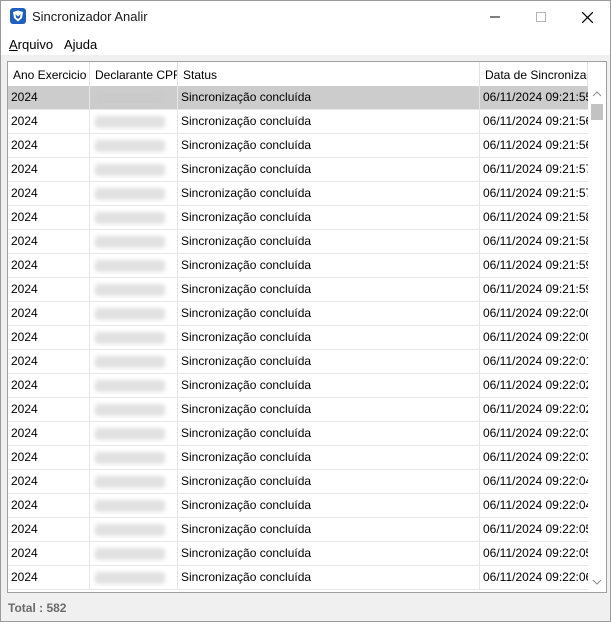 This screenshot has height=622, width=611. I want to click on scroll-down-icon, so click(597, 582).